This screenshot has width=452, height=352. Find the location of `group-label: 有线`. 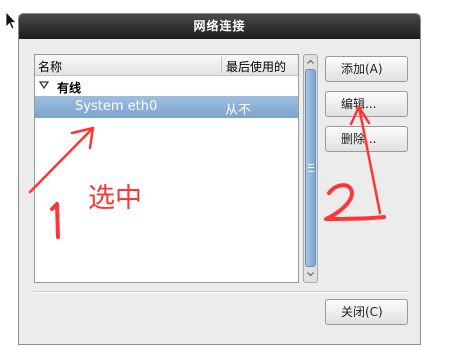

group-label: 有线 is located at coordinates (69, 88).